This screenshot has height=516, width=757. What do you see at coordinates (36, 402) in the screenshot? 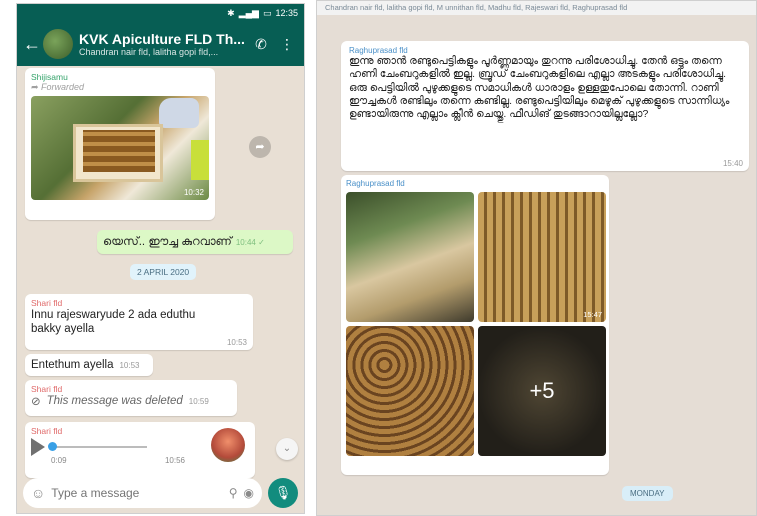
I see `deleted-icon: ⊘` at bounding box center [36, 402].